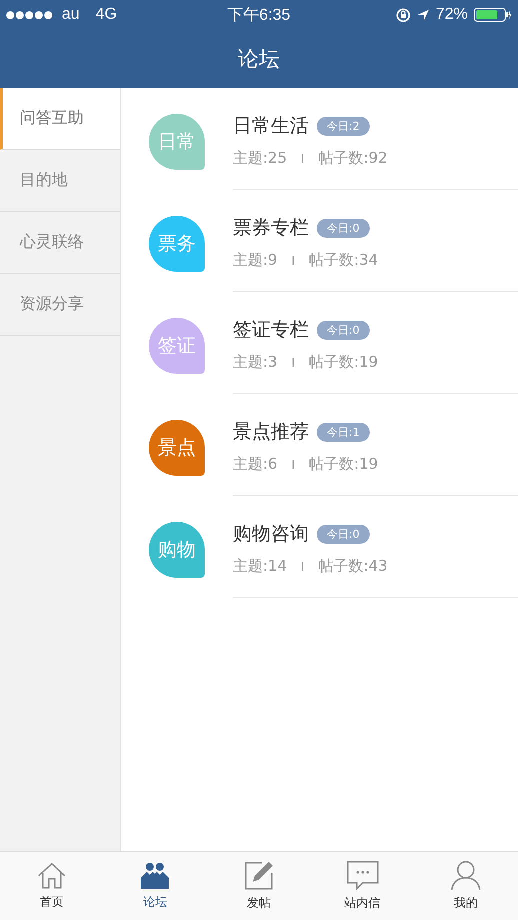 The width and height of the screenshot is (518, 920). I want to click on tab-item: 我的, so click(466, 886).